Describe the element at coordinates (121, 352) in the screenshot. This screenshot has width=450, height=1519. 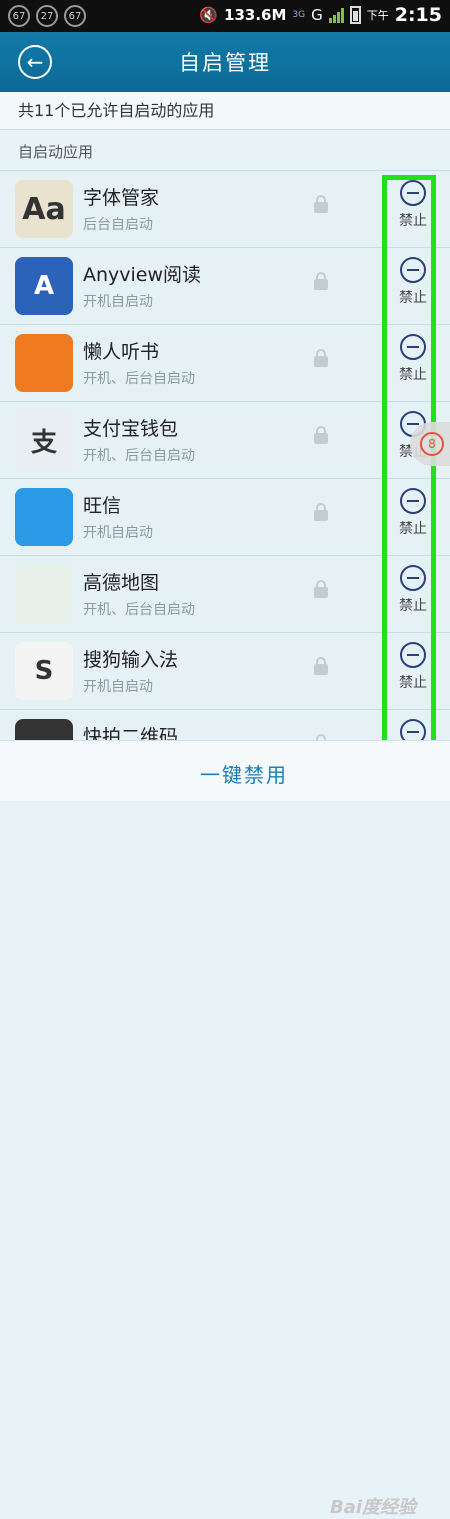
I see `app-name: 懒人听书` at that location.